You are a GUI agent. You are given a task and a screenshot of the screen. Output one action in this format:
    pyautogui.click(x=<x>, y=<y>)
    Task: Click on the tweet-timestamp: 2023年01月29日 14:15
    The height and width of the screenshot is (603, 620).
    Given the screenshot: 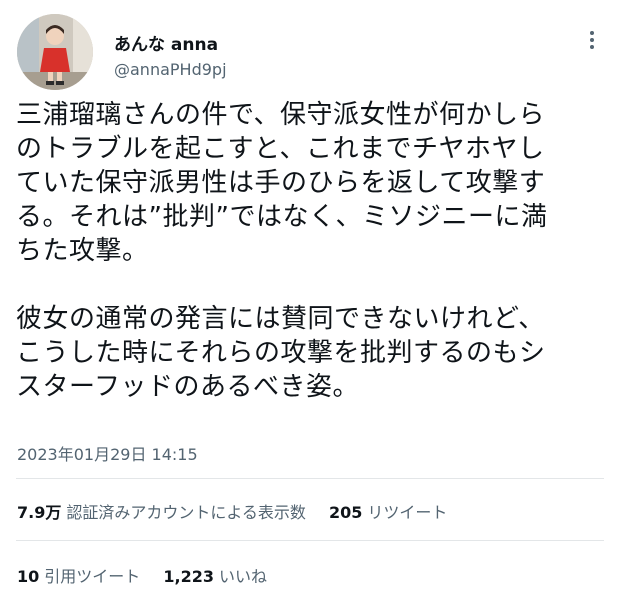 What is the action you would take?
    pyautogui.click(x=107, y=453)
    